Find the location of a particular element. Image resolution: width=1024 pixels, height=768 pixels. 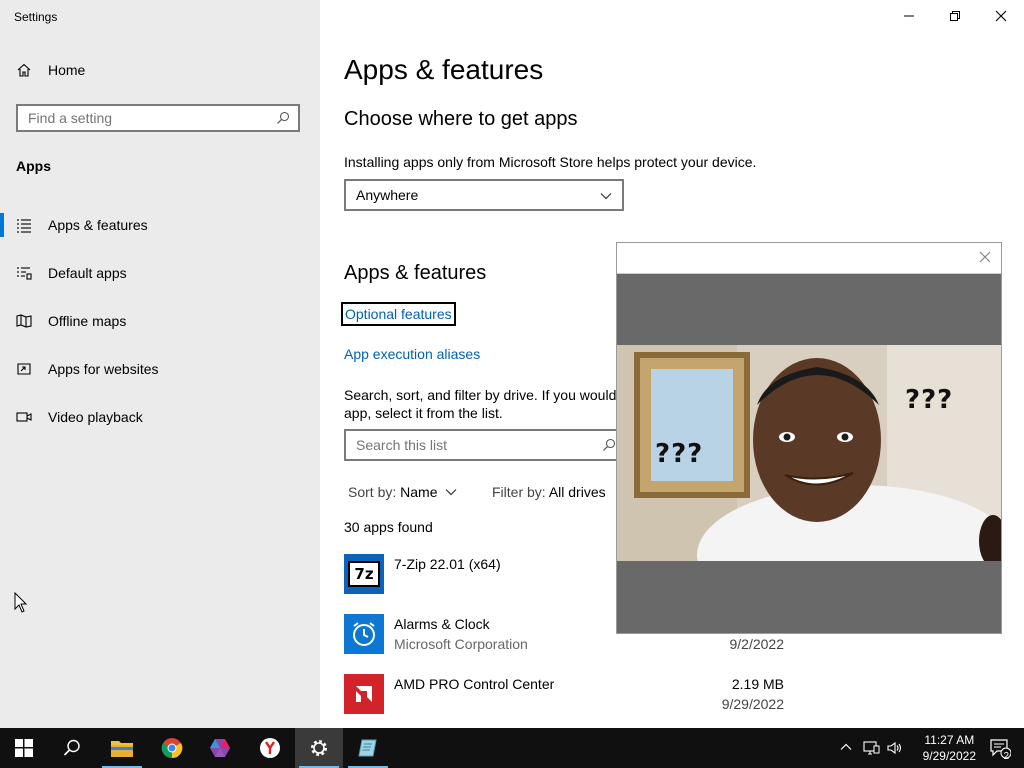

apps-features-heading: Apps & features is located at coordinates (415, 273).